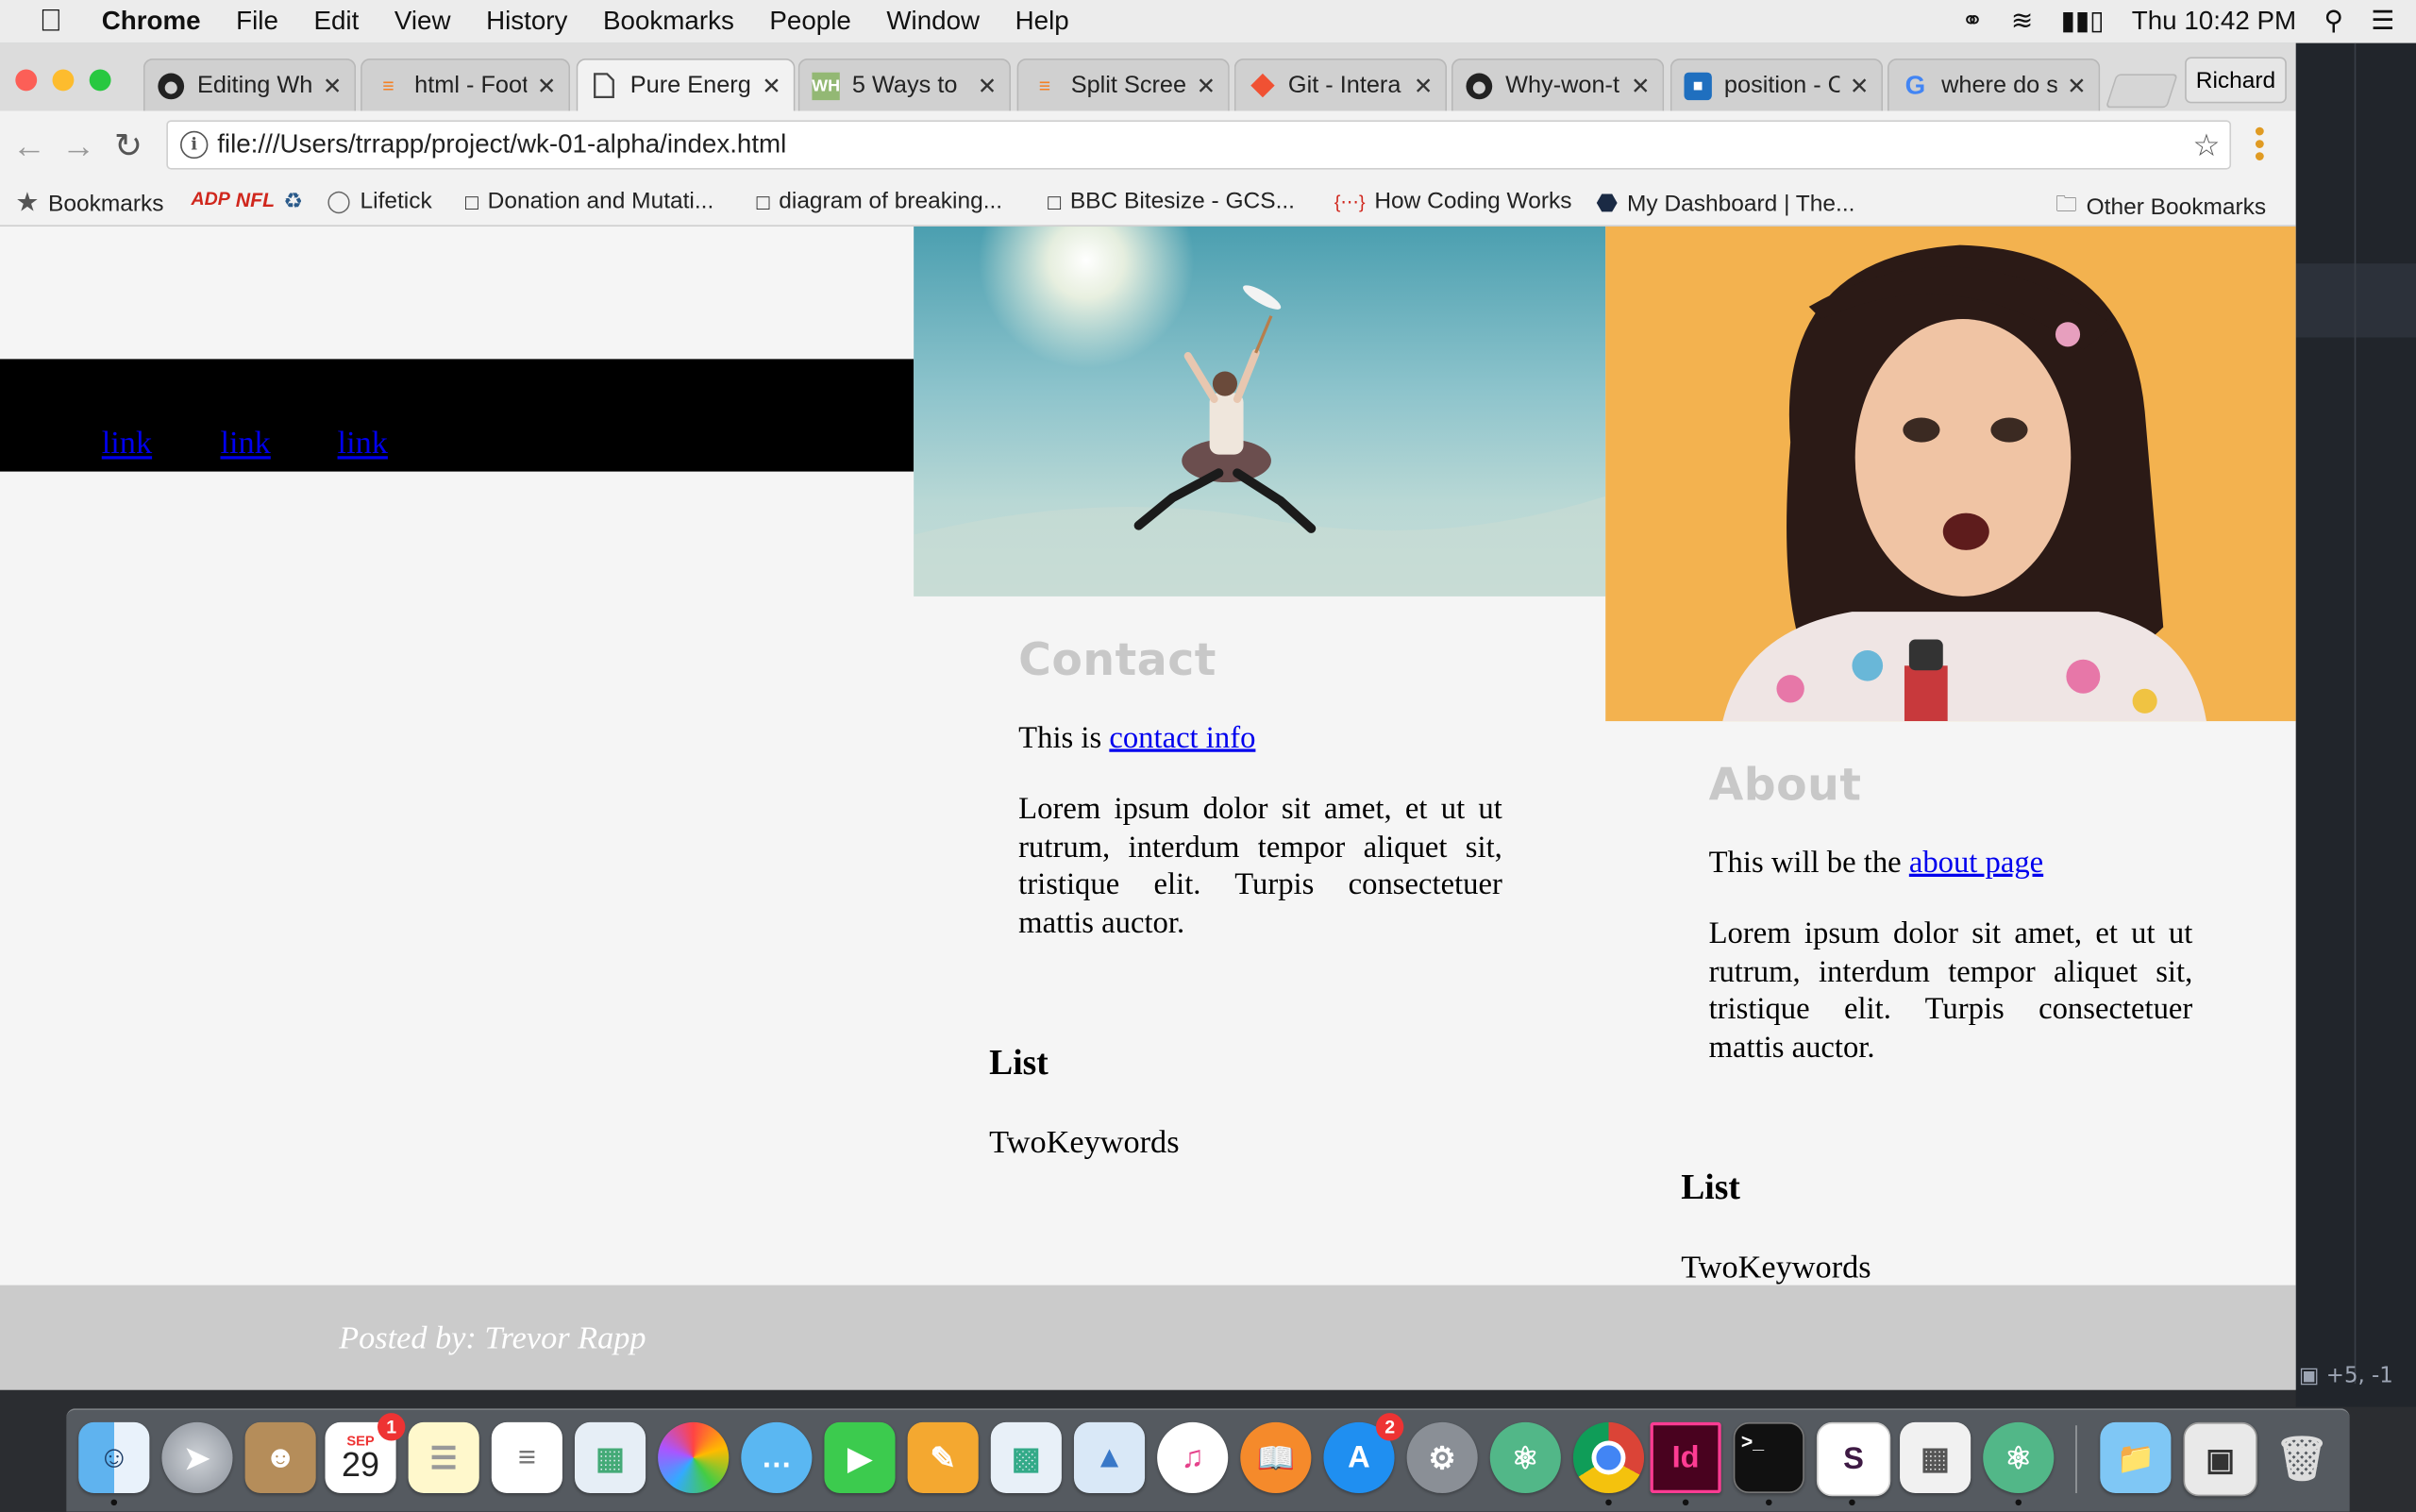 This screenshot has width=2416, height=1512. What do you see at coordinates (1994, 85) in the screenshot?
I see `tab-where-do: G where do s ✕` at bounding box center [1994, 85].